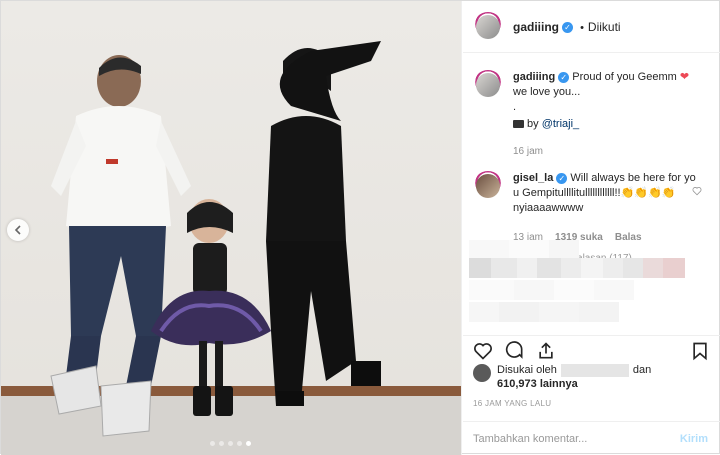  I want to click on heart-icon, so click(483, 351).